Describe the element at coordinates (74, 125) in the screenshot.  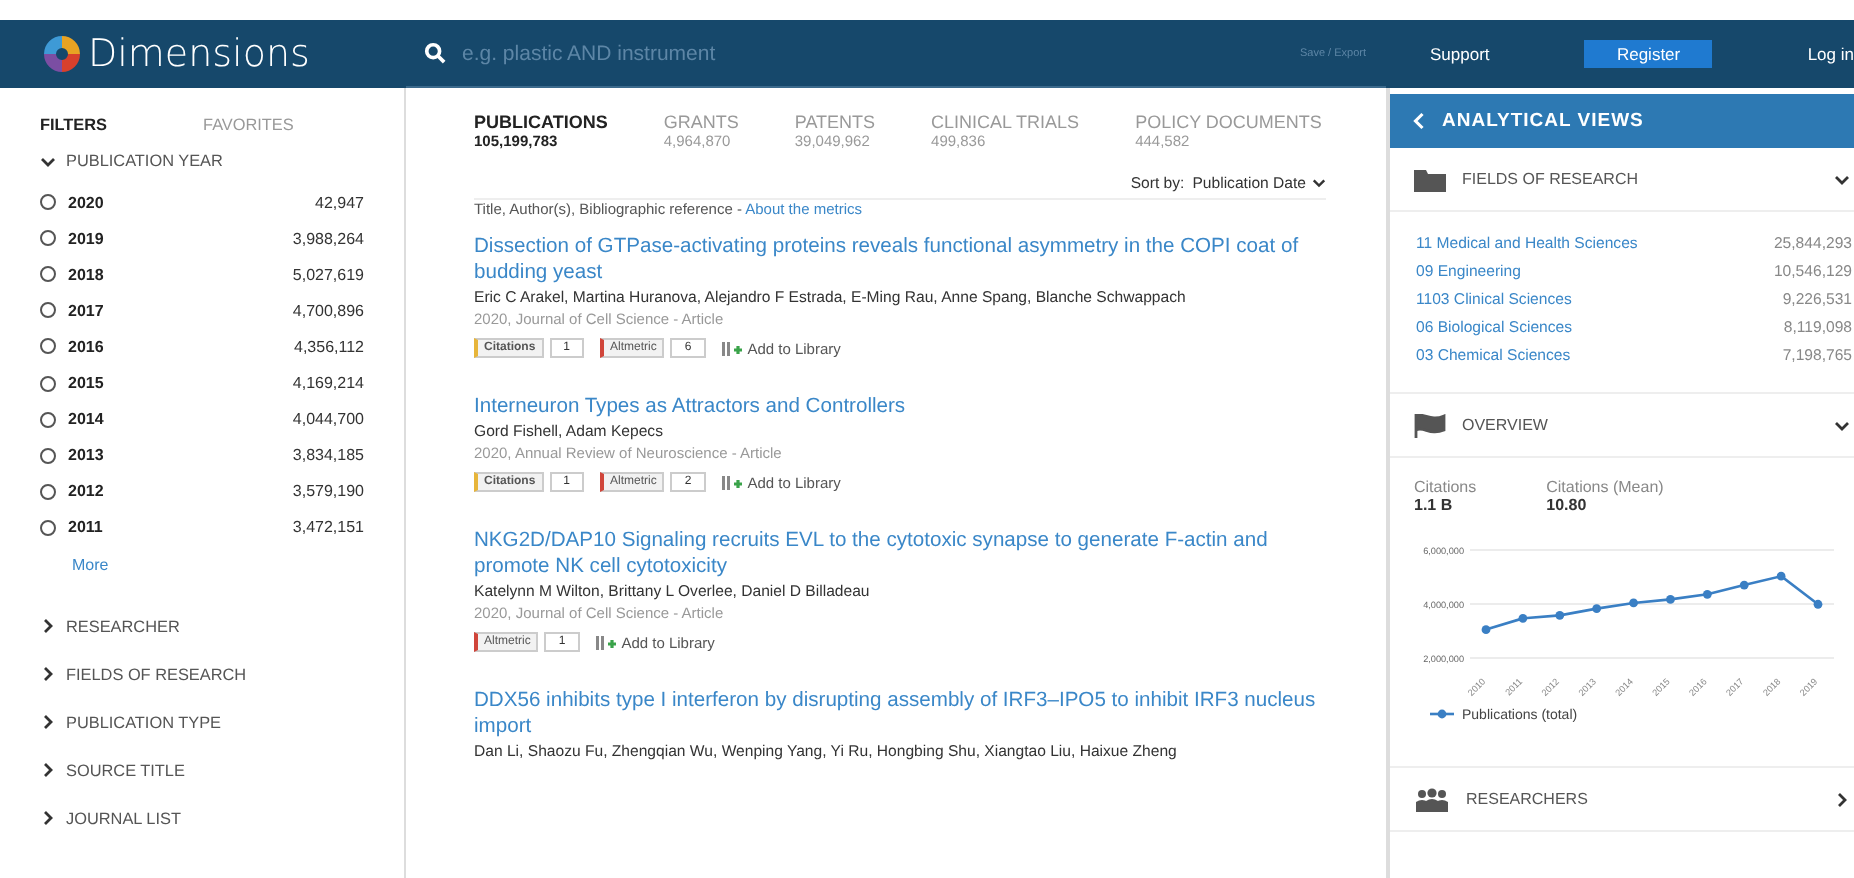
I see `sidebar-tab: FILTERS` at that location.